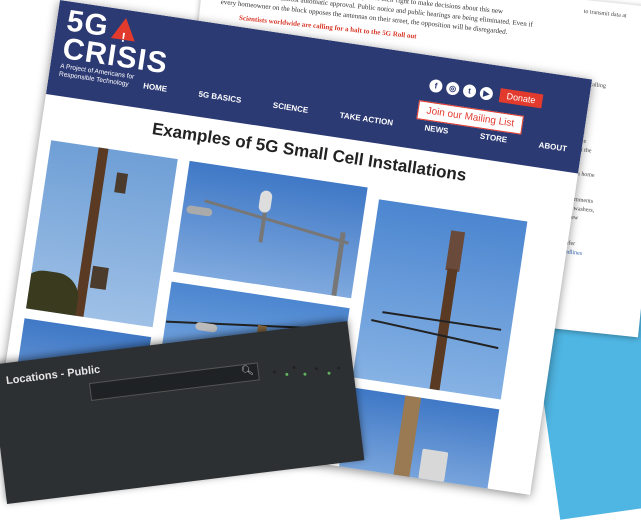  Describe the element at coordinates (436, 85) in the screenshot. I see `facebook-icon: f` at that location.